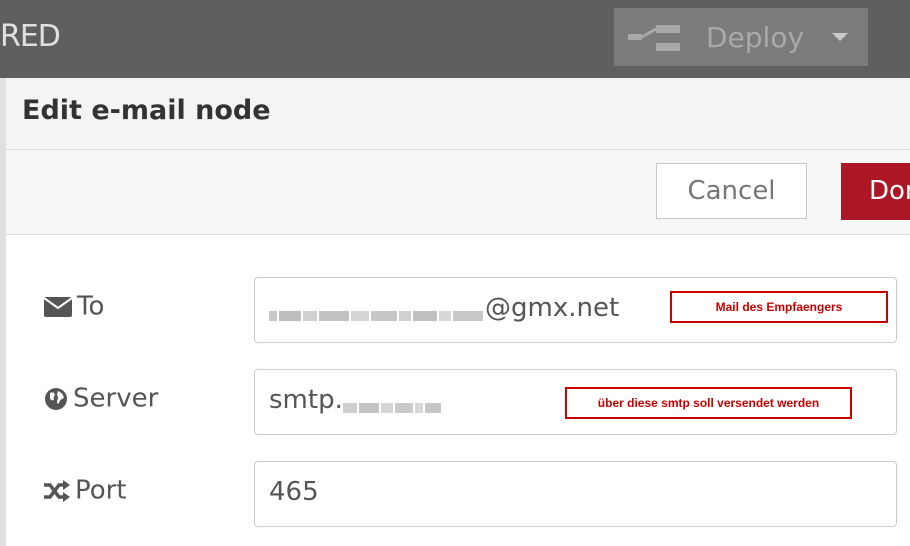 This screenshot has width=910, height=546. What do you see at coordinates (875, 191) in the screenshot?
I see `done-button: Done` at bounding box center [875, 191].